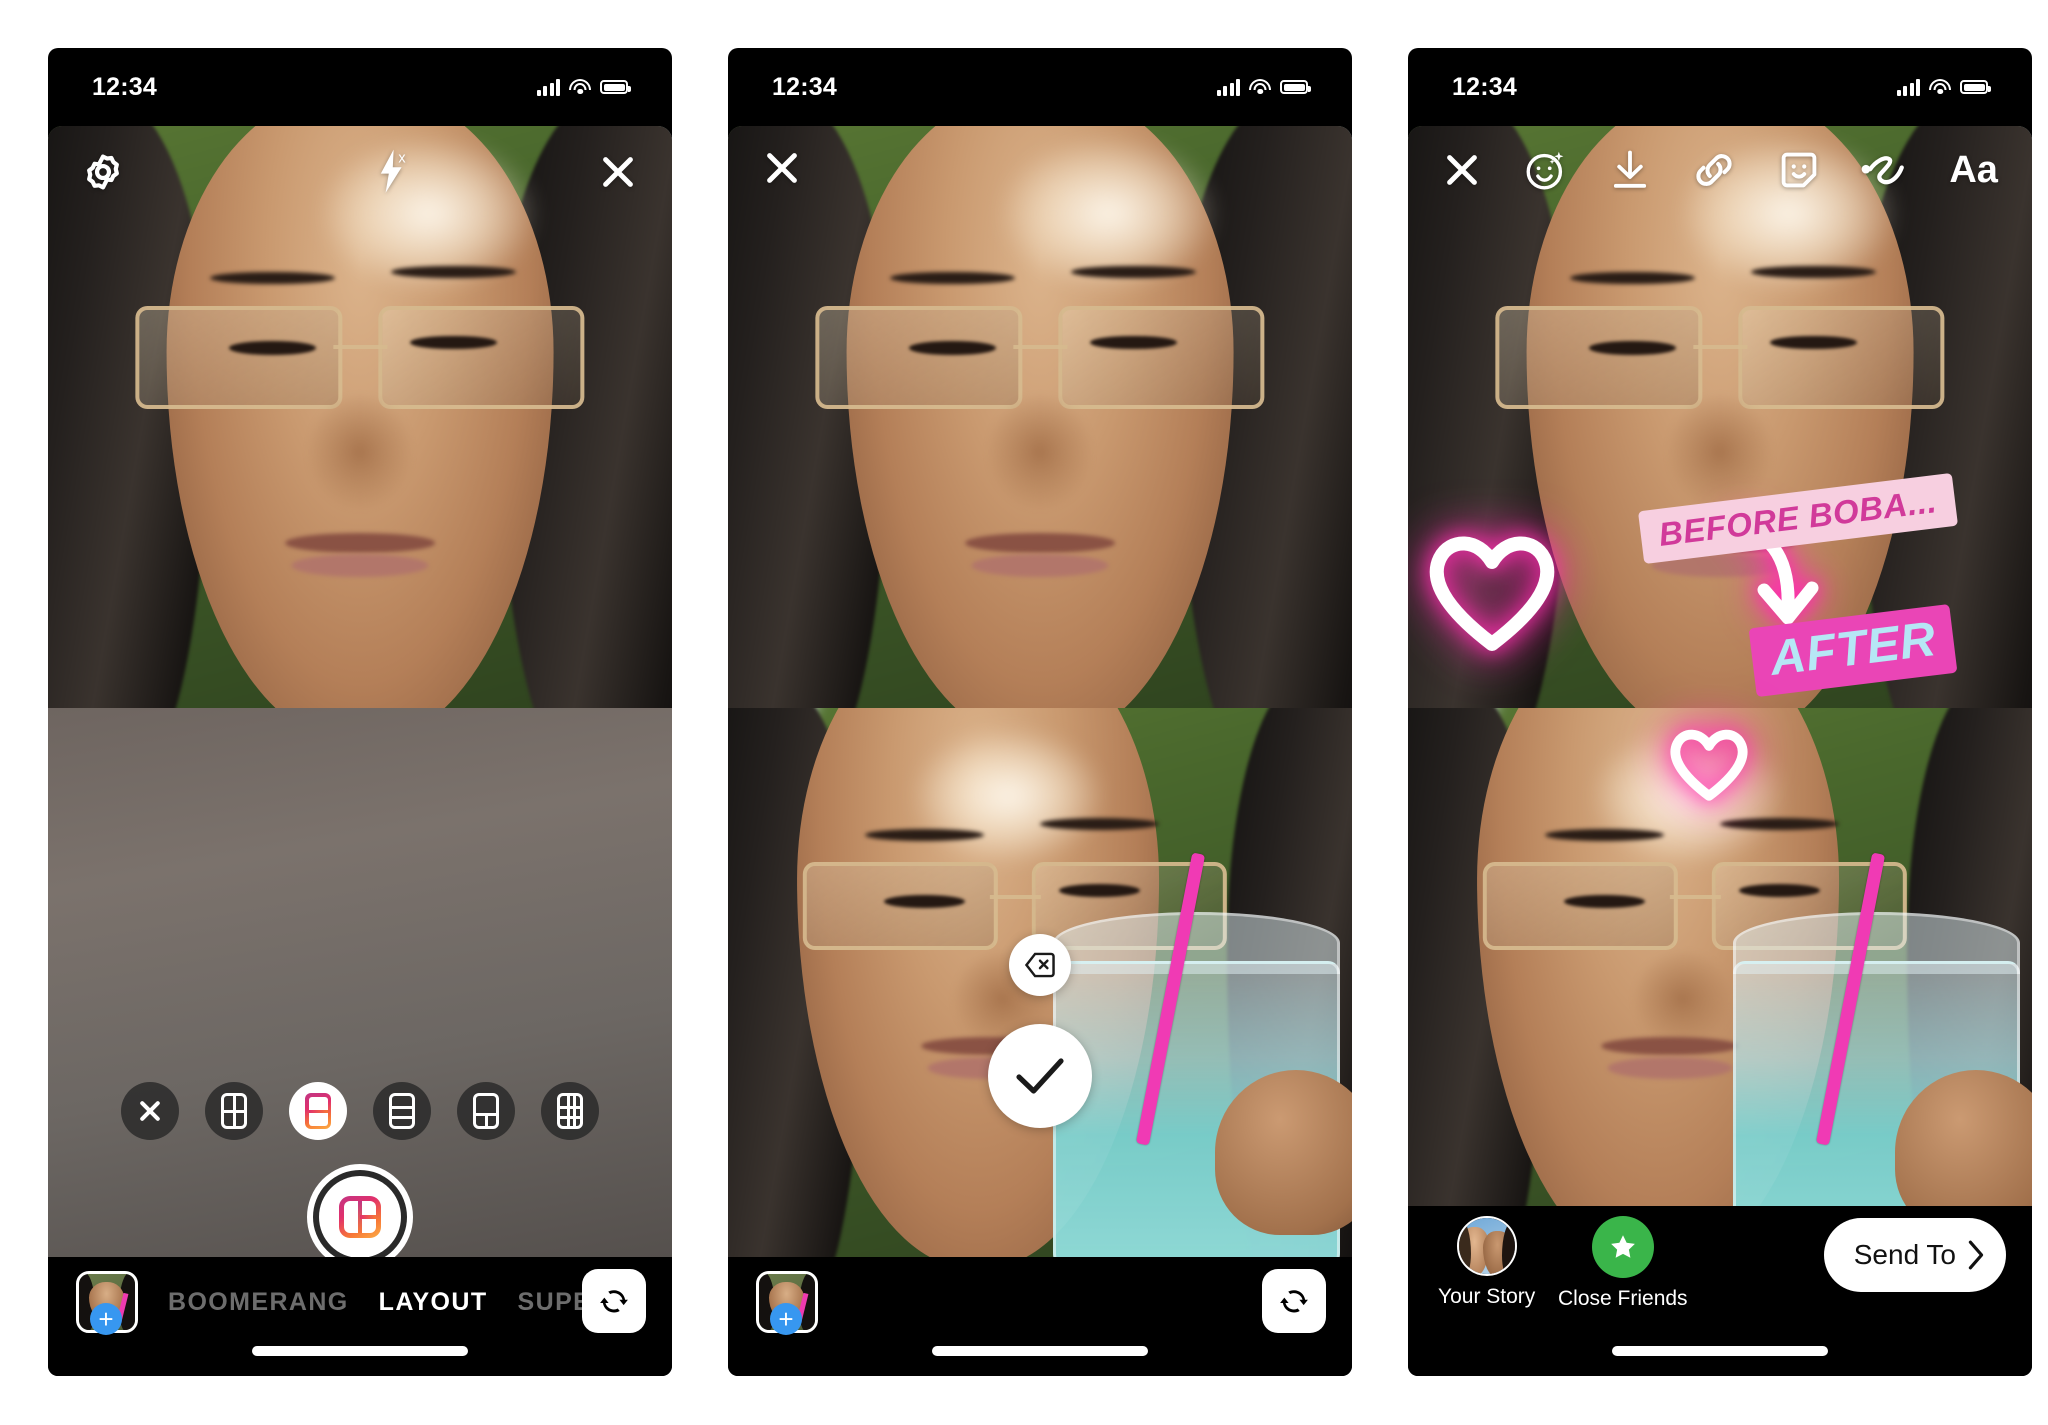 Image resolution: width=2048 pixels, height=1425 pixels. Describe the element at coordinates (1492, 592) in the screenshot. I see `heart-outline-neon-icon-top` at that location.